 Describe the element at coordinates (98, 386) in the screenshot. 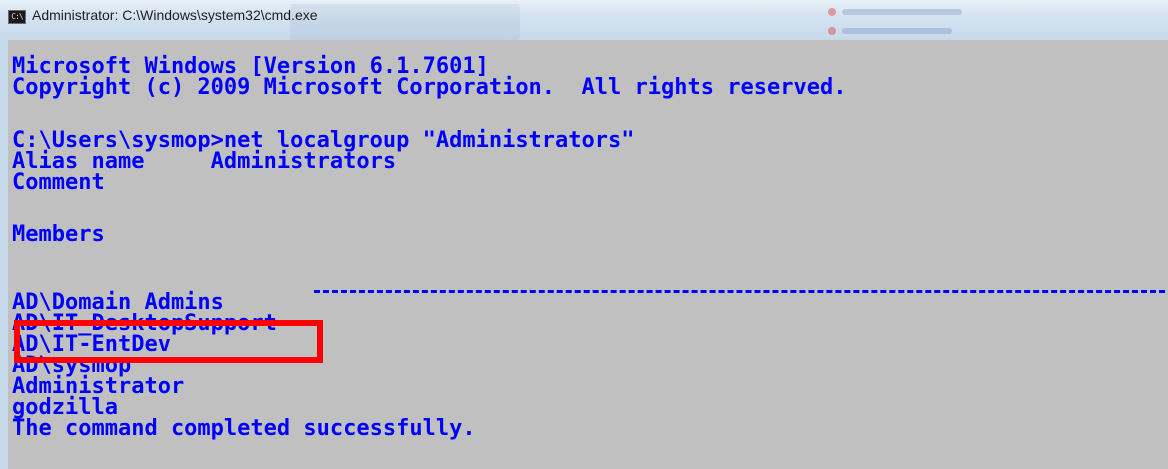

I see `member-administrator: Administrator` at that location.